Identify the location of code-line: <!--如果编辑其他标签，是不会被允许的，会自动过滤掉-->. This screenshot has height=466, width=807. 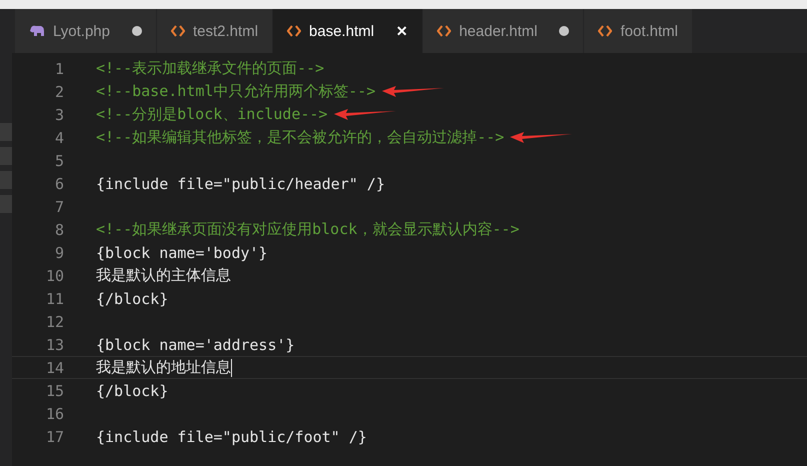
(300, 137).